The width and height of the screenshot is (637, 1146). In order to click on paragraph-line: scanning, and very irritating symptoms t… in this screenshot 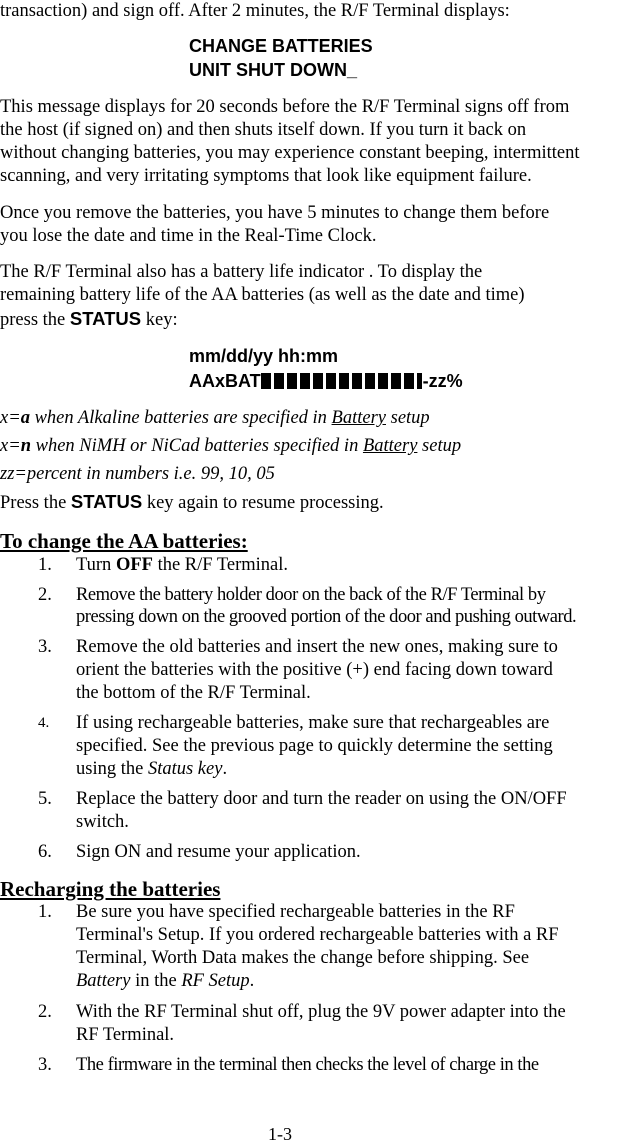, I will do `click(266, 176)`.